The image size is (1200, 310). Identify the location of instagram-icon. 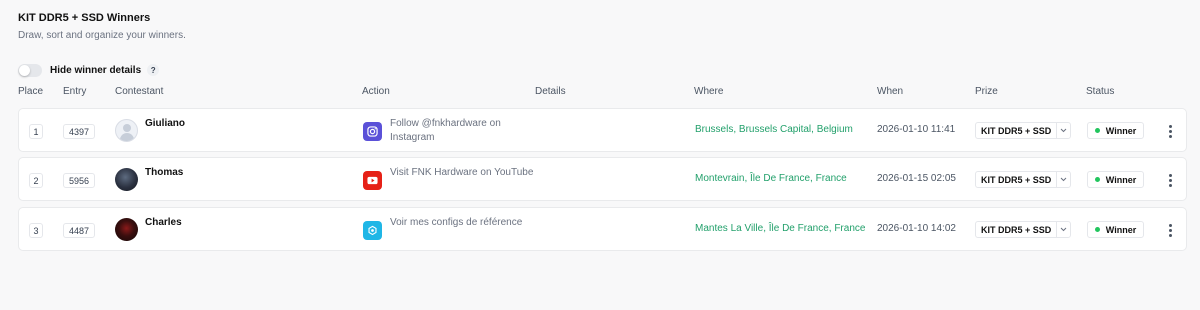
(372, 131).